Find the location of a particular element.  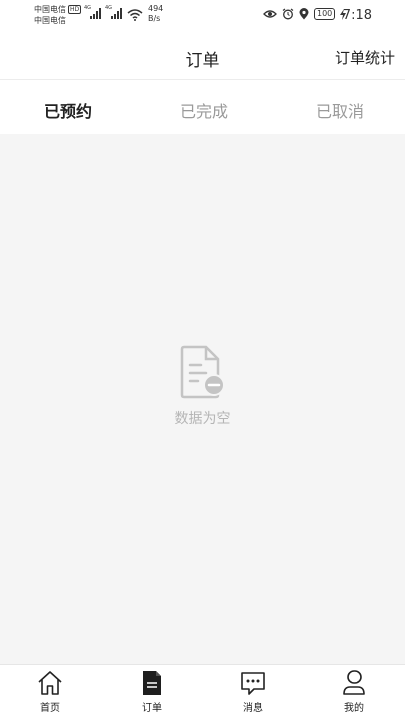

tabbar-profile: 我的 is located at coordinates (354, 691).